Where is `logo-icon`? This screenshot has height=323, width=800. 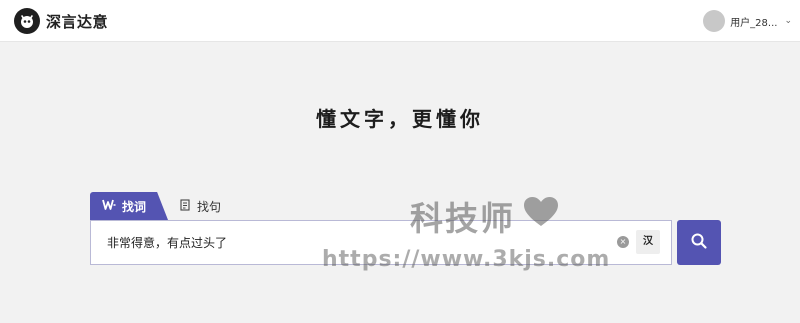
logo-icon is located at coordinates (27, 21).